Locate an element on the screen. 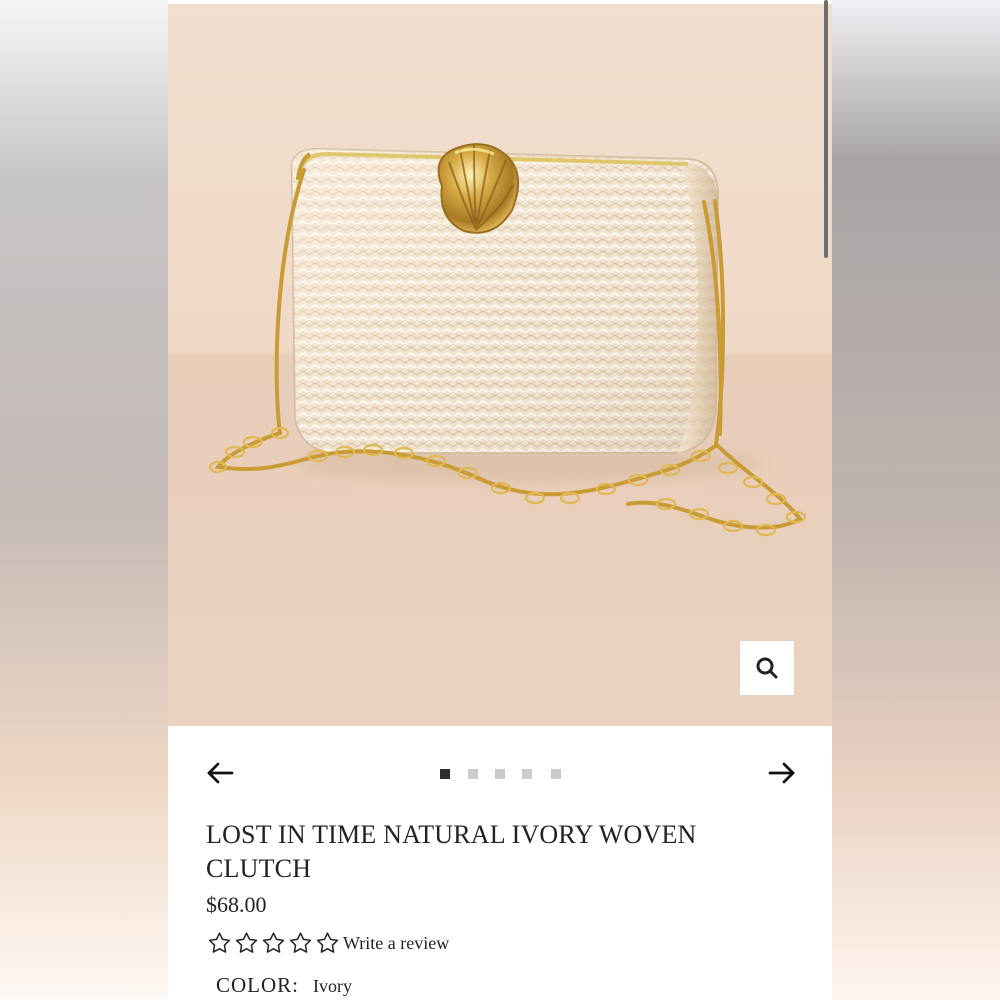 The width and height of the screenshot is (1000, 1000). product-rating-row: Write a review is located at coordinates (327, 943).